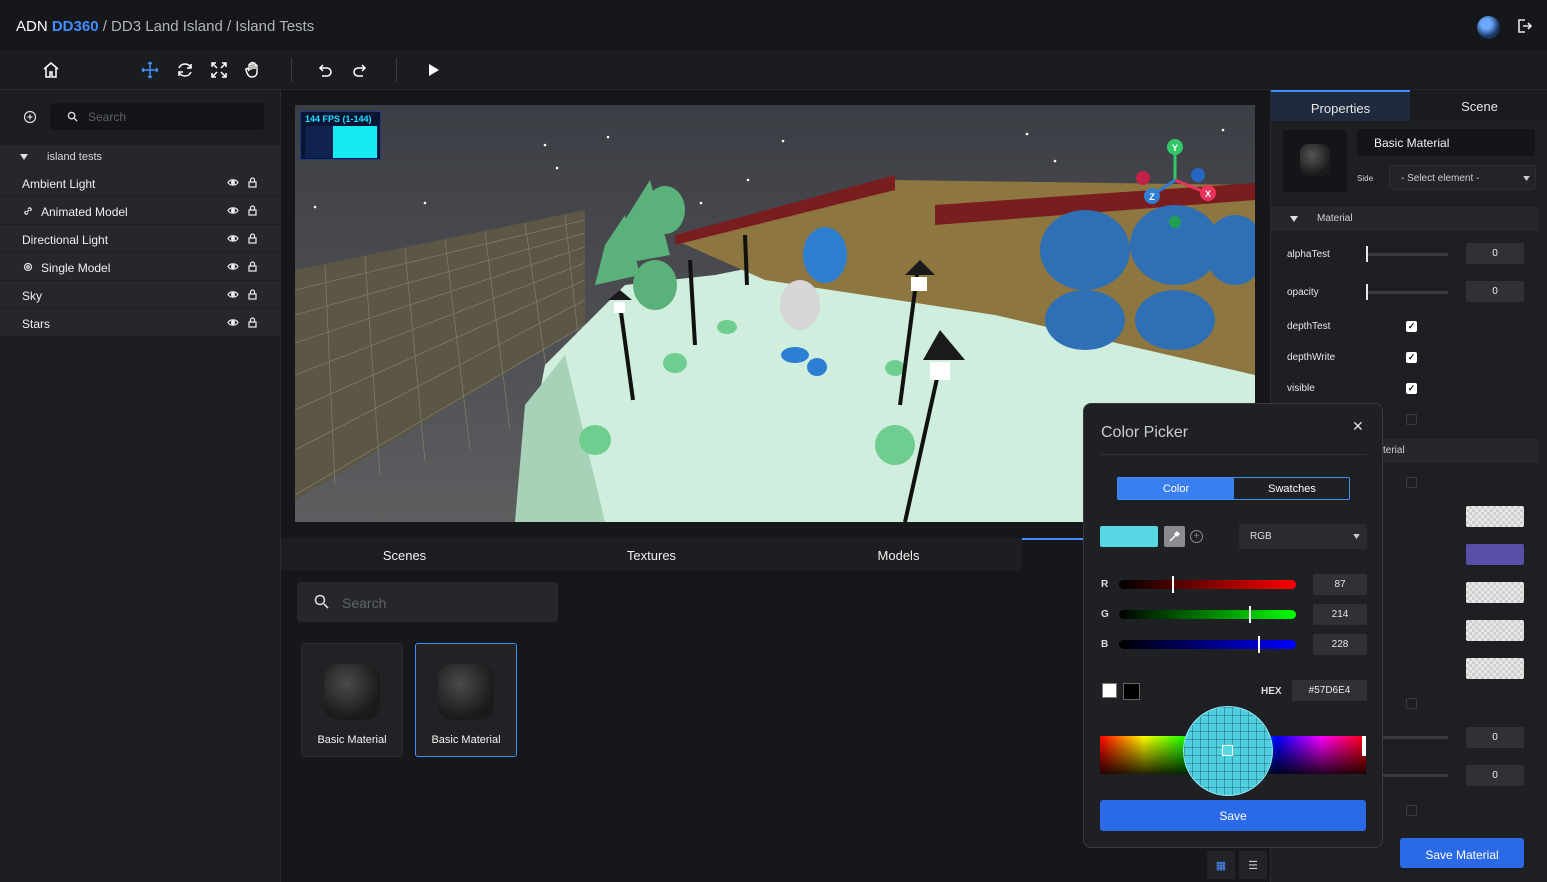  I want to click on green-slider, so click(1207, 614).